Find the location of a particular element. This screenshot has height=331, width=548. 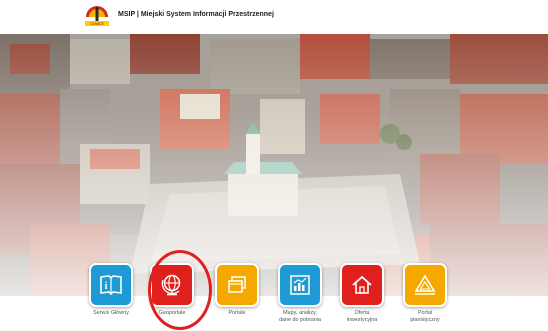

tile-serwis-glowny-box: i is located at coordinates (111, 285).